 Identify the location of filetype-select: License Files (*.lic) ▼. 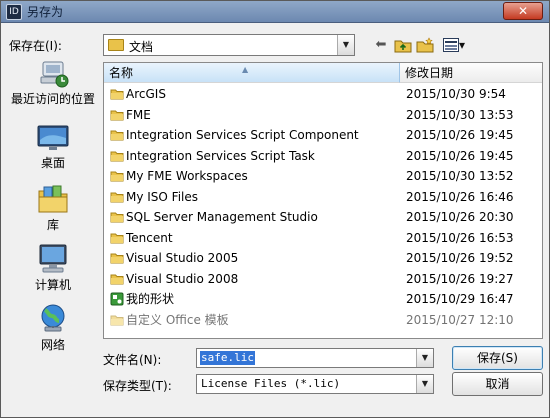
(315, 384).